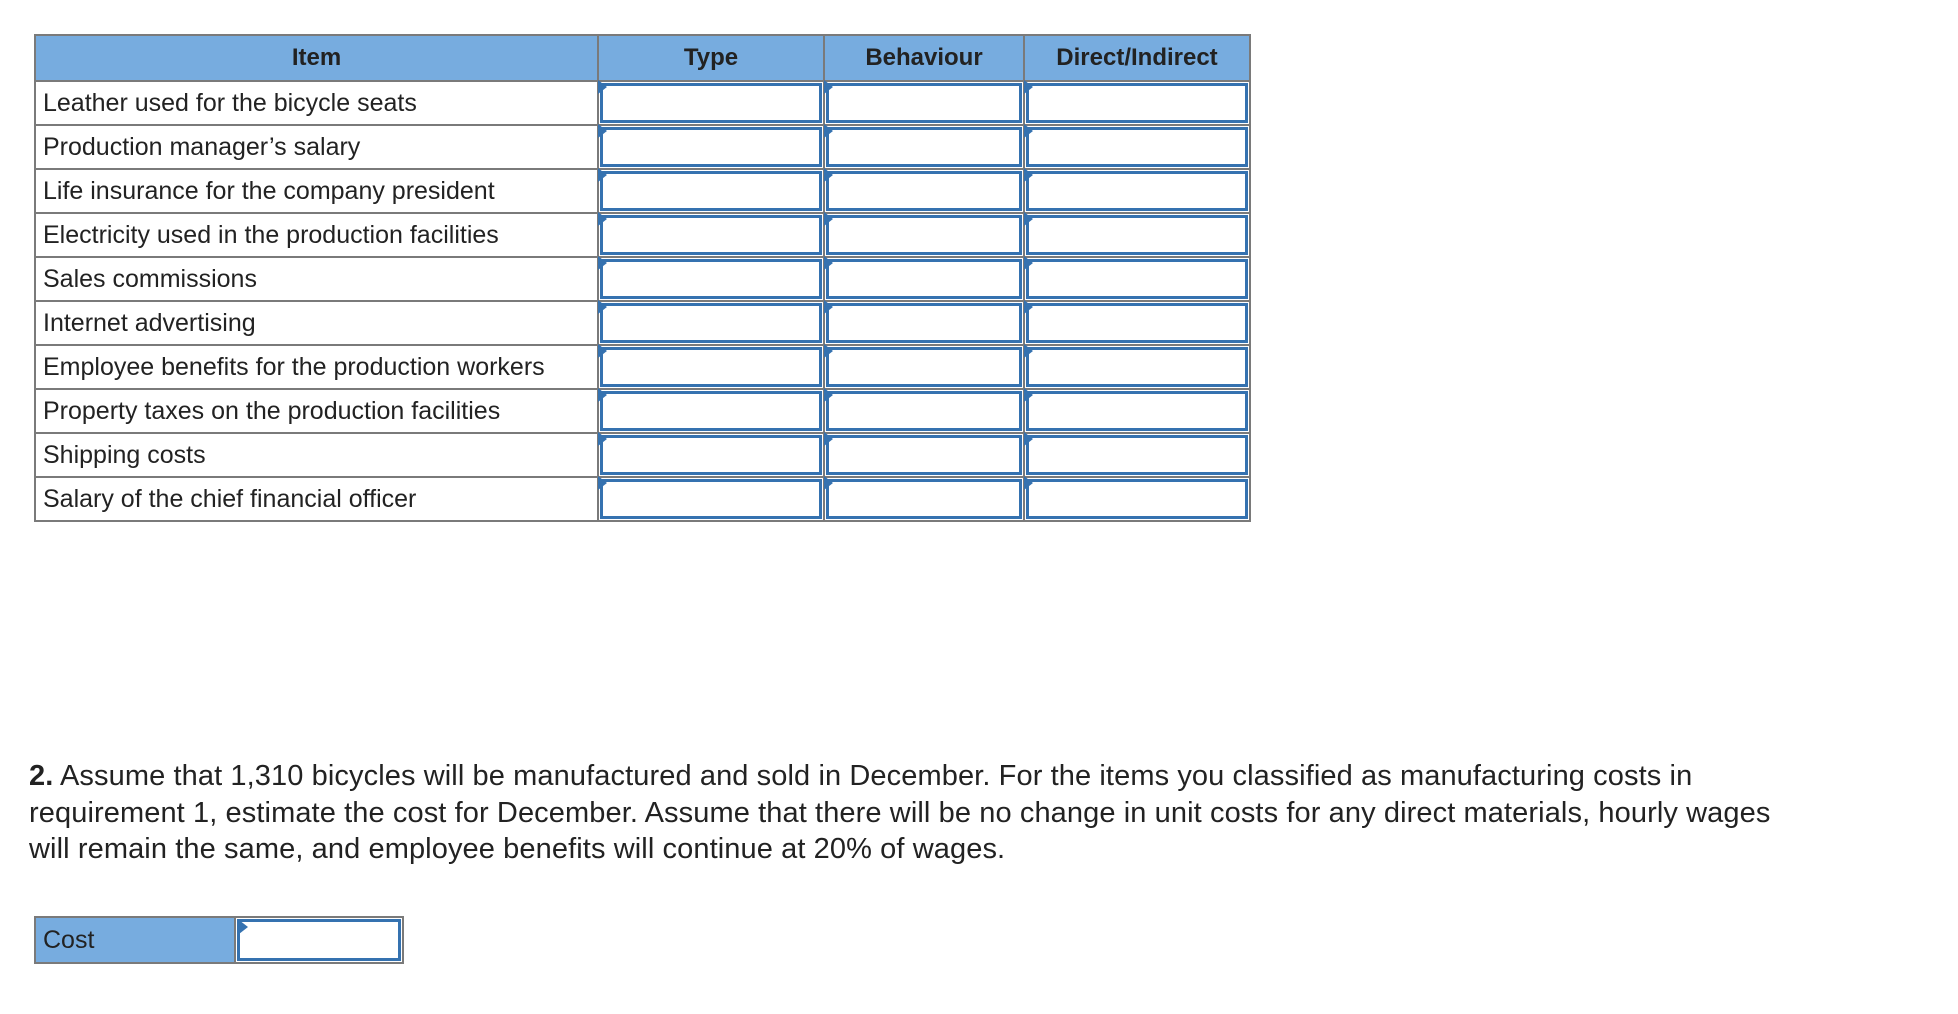  I want to click on table-row: Internet advertising, so click(642, 323).